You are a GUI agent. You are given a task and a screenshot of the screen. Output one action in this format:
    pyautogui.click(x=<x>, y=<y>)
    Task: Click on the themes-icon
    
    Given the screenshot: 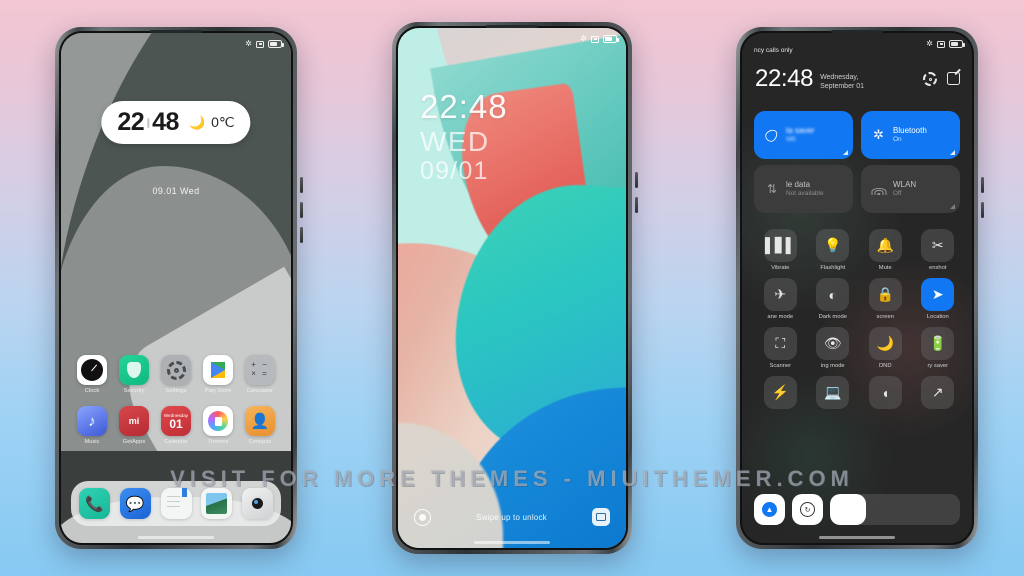 What is the action you would take?
    pyautogui.click(x=218, y=421)
    